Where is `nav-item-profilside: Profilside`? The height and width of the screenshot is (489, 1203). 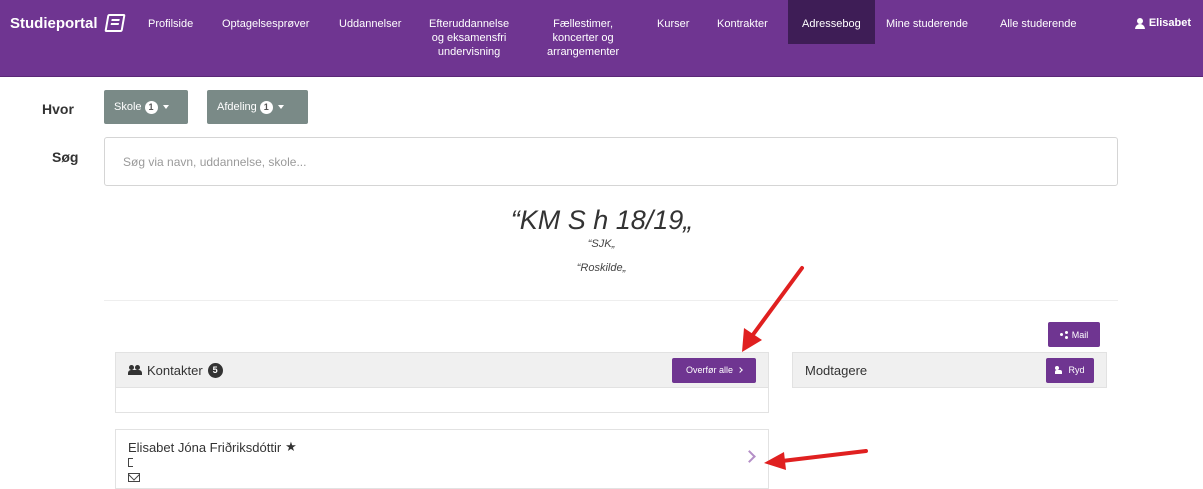
nav-item-profilside: Profilside is located at coordinates (170, 24).